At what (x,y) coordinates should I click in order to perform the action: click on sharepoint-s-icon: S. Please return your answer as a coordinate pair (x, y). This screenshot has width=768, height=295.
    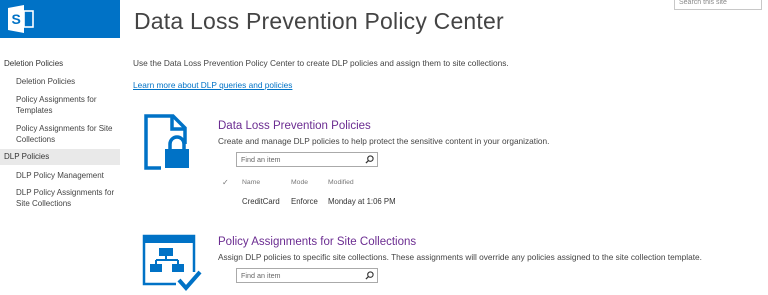
    Looking at the image, I should click on (21, 19).